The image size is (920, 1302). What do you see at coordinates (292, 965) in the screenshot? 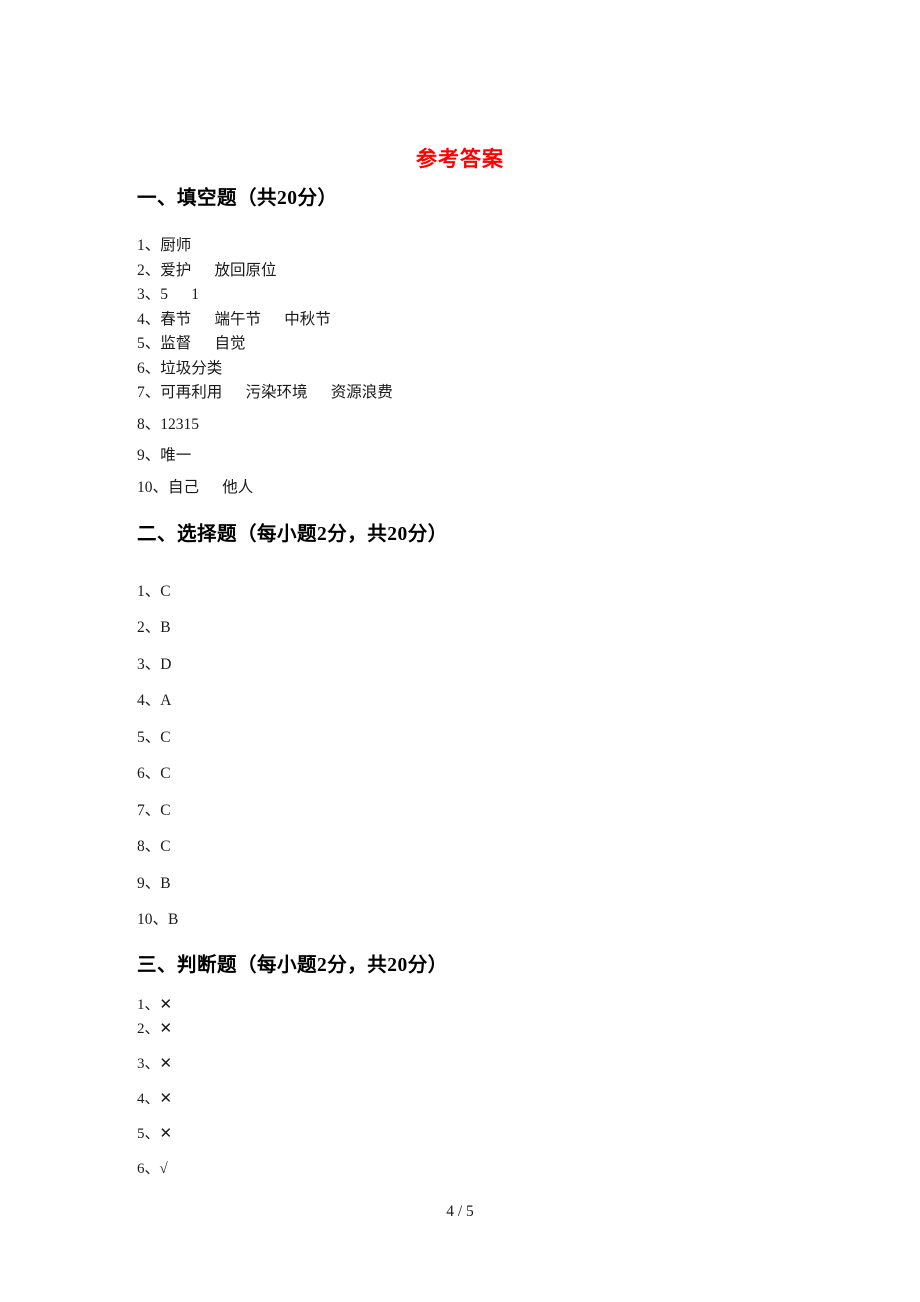
I see `section-heading-true-false: 三、判断题（每小题2分，共20分）` at bounding box center [292, 965].